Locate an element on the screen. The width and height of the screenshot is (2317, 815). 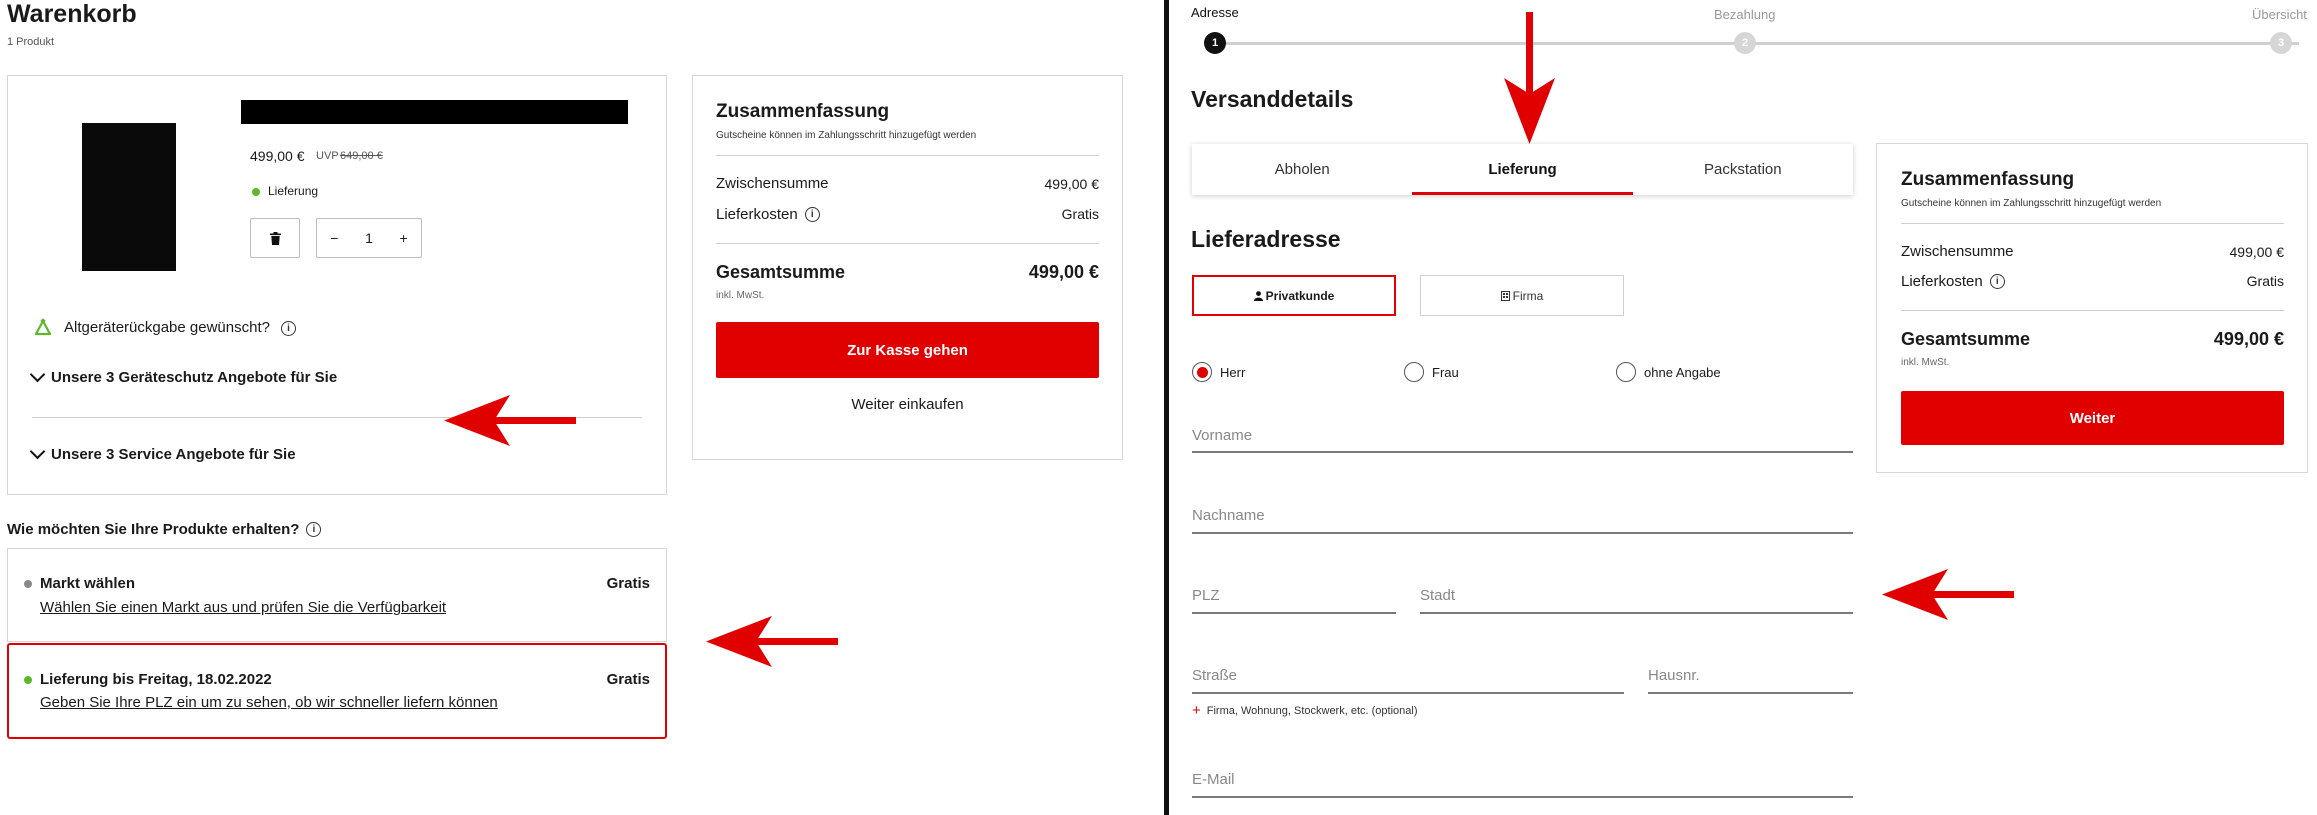
total-value: 499,00 € is located at coordinates (2248, 339).